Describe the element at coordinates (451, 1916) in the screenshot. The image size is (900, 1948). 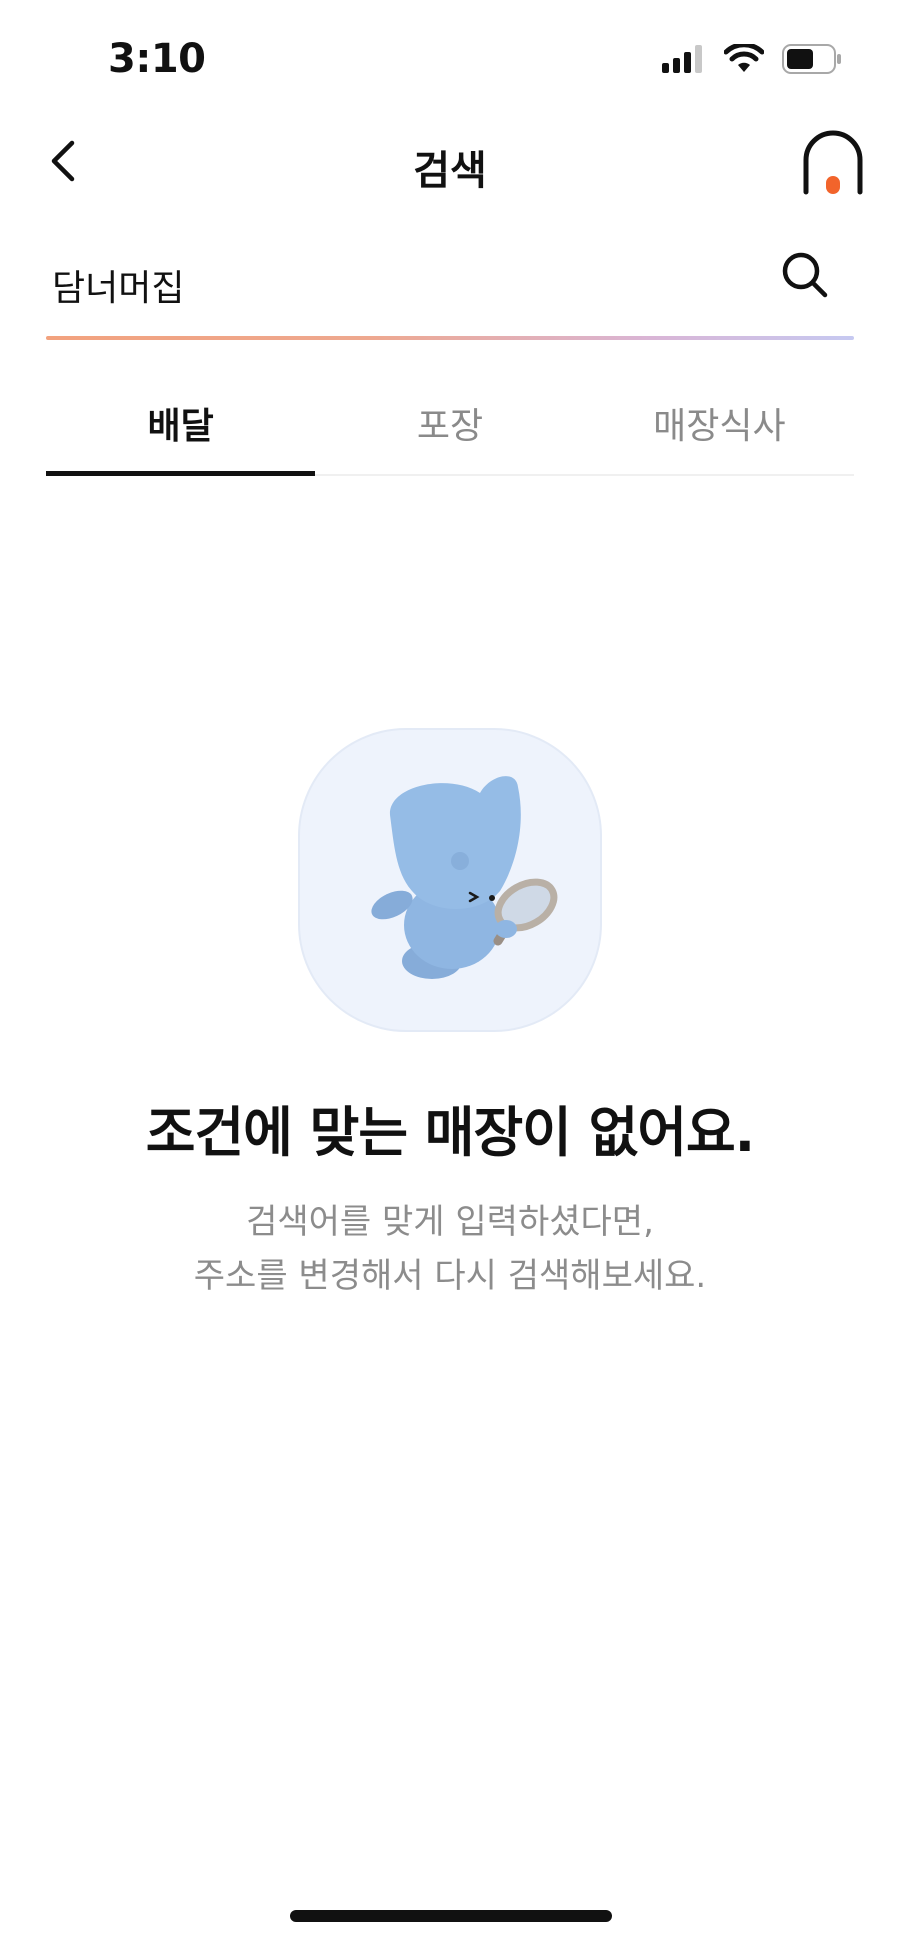
I see `home-indicator` at that location.